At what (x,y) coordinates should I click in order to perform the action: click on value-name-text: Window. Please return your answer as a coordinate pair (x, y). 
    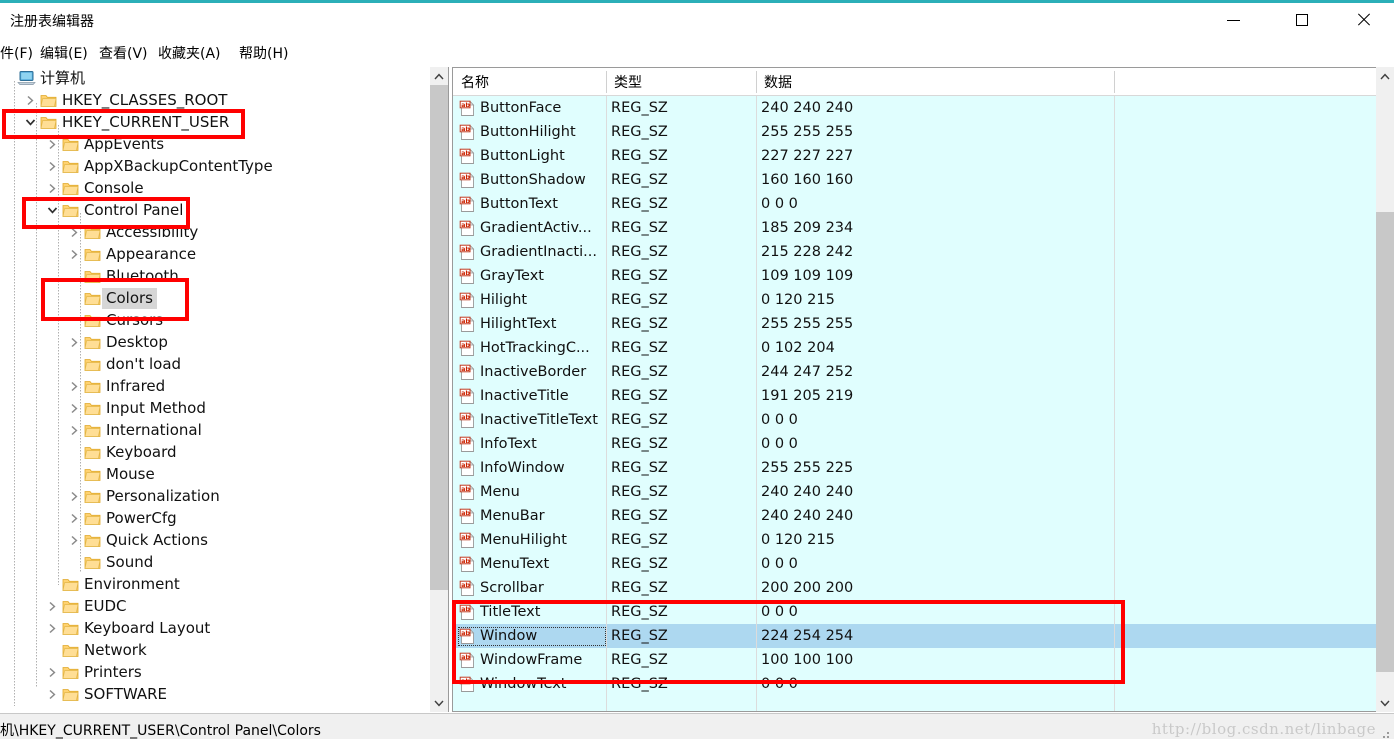
    Looking at the image, I should click on (509, 636).